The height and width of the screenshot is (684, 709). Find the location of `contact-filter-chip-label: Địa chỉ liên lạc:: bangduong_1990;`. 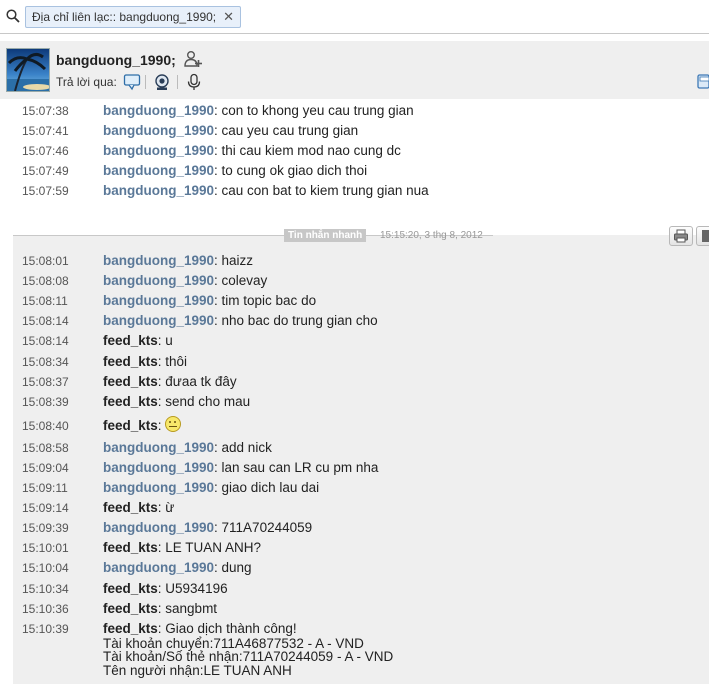

contact-filter-chip-label: Địa chỉ liên lạc:: bangduong_1990; is located at coordinates (124, 17).